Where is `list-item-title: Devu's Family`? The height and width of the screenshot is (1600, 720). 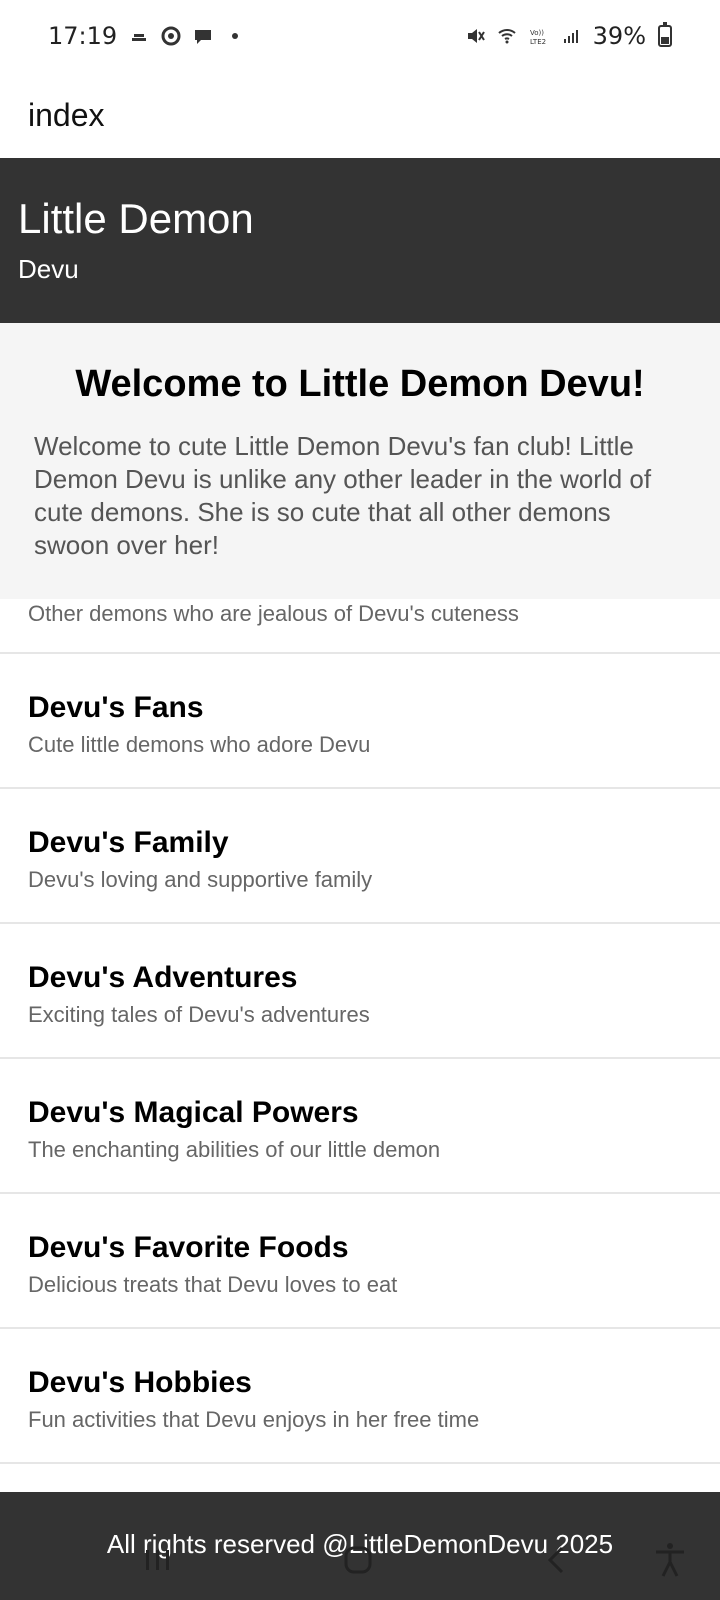 list-item-title: Devu's Family is located at coordinates (128, 842).